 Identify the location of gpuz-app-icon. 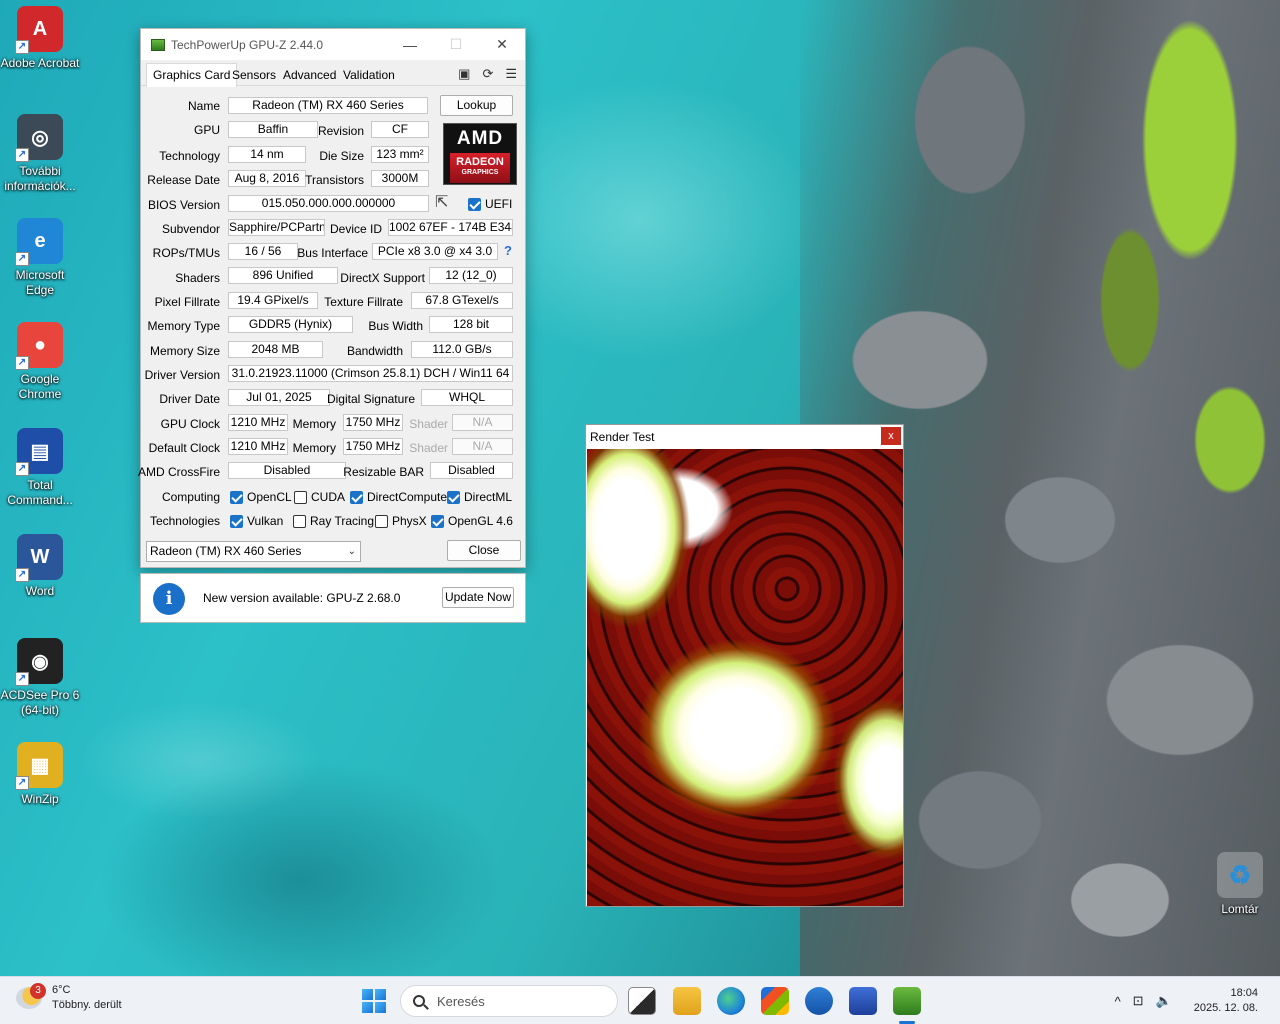
(158, 44).